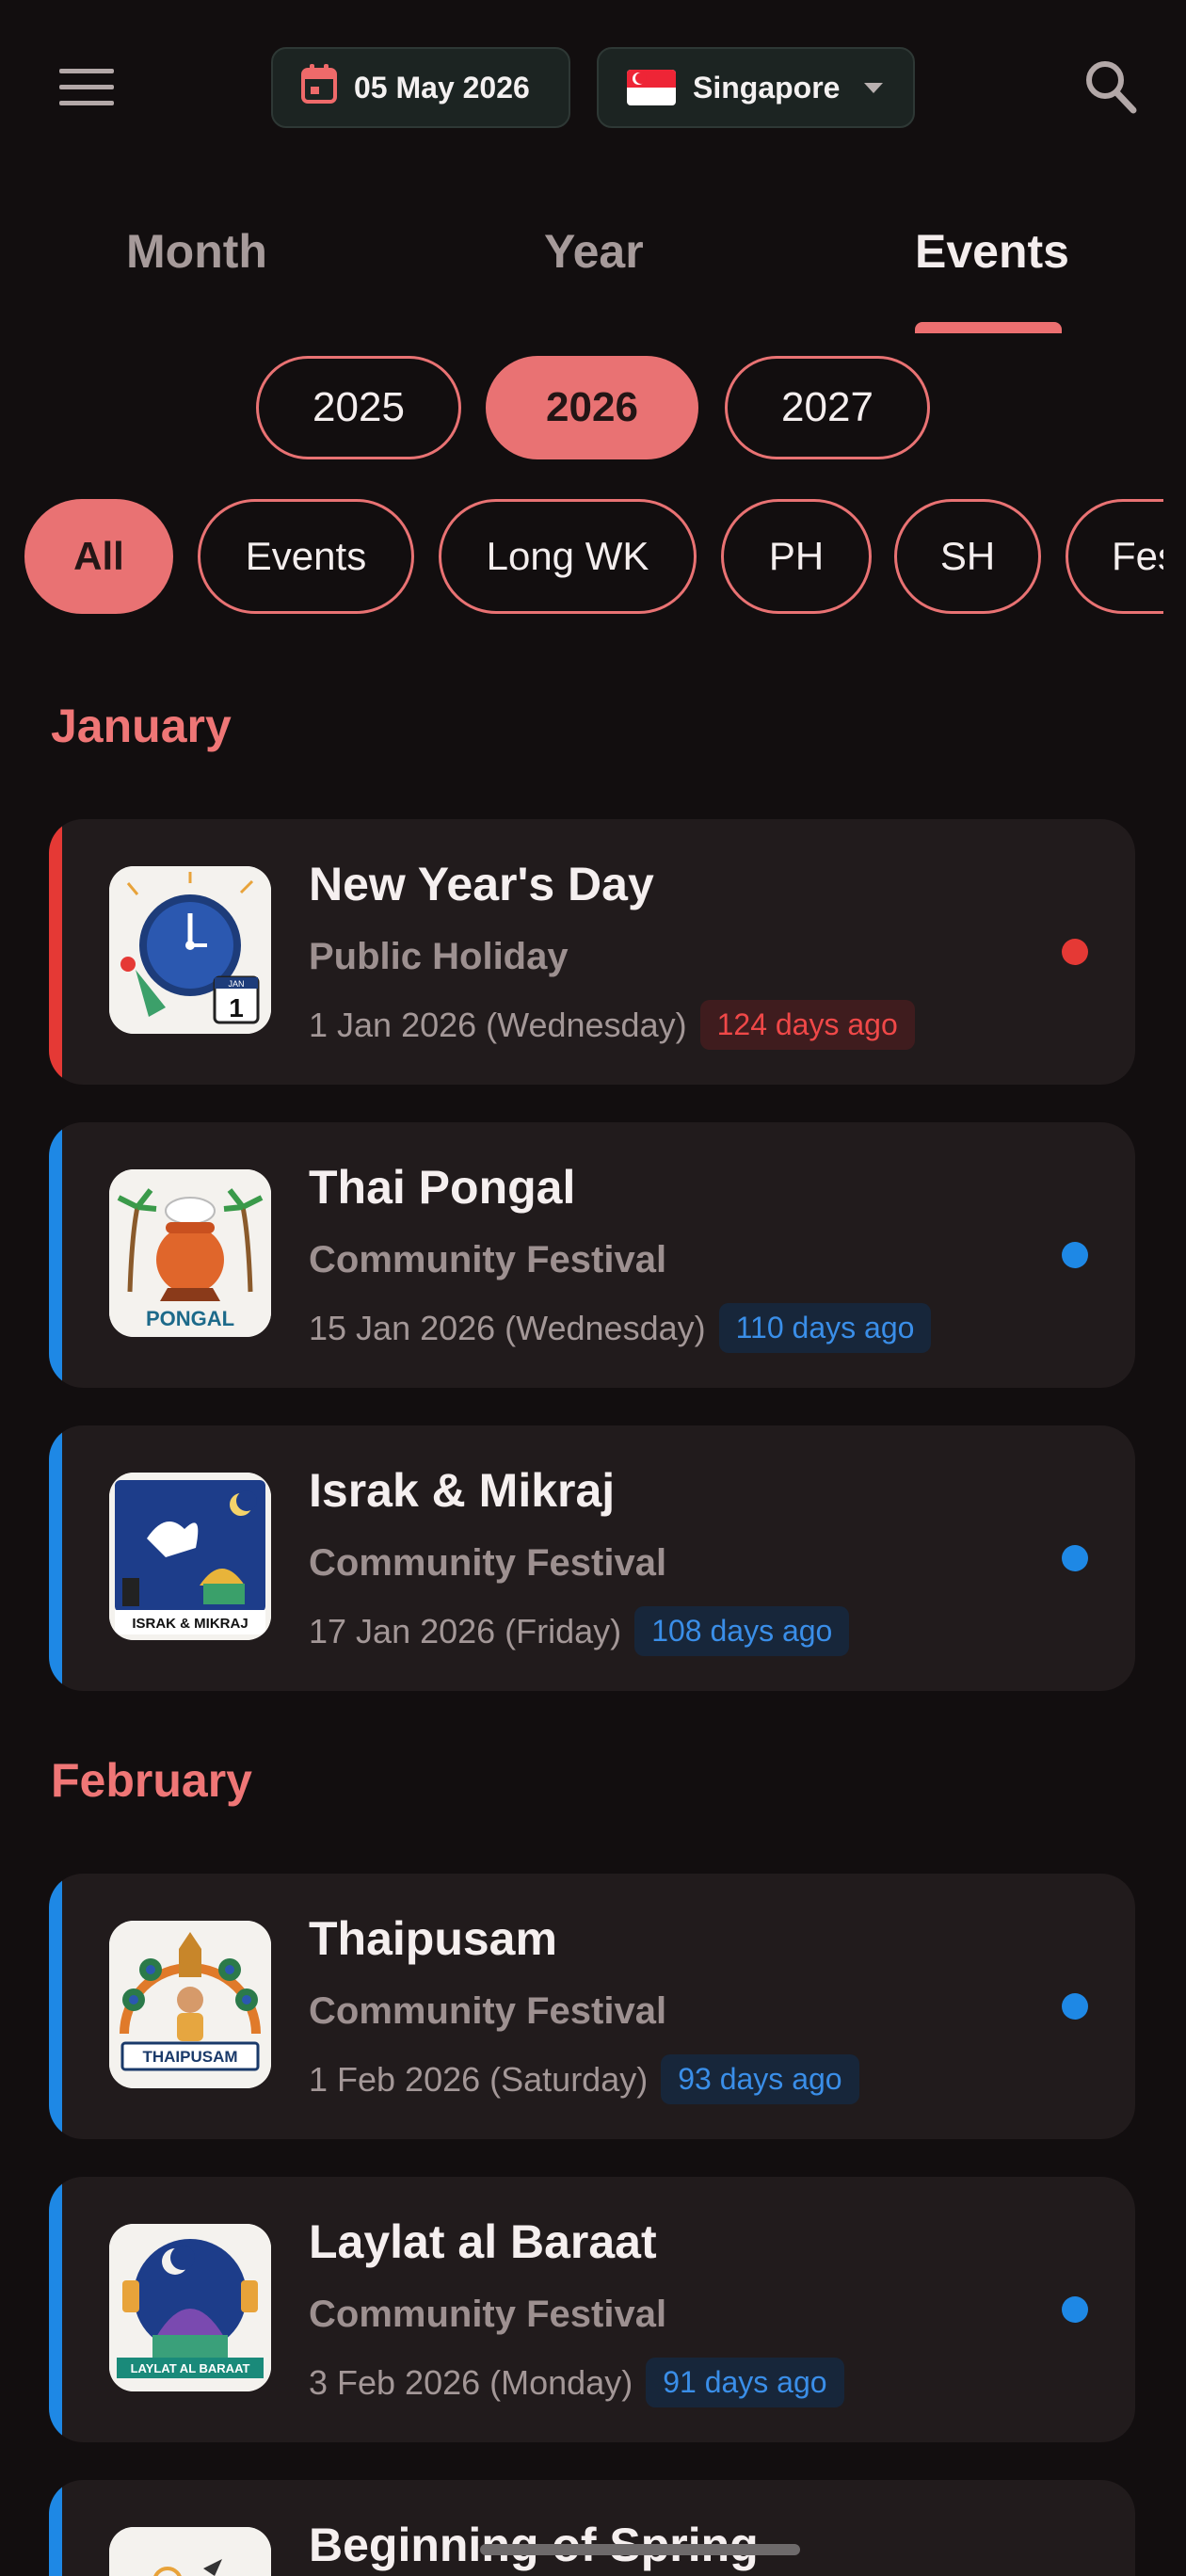  I want to click on thaipusam-image: THAIPUSAM, so click(190, 2004).